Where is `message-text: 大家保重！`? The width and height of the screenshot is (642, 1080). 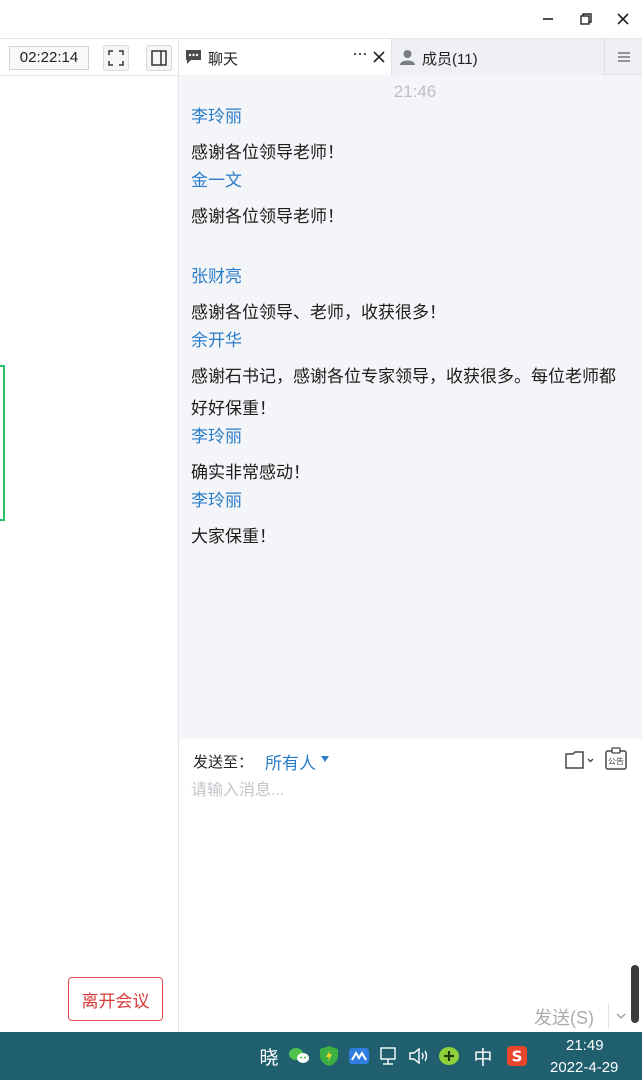
message-text: 大家保重！ is located at coordinates (233, 536).